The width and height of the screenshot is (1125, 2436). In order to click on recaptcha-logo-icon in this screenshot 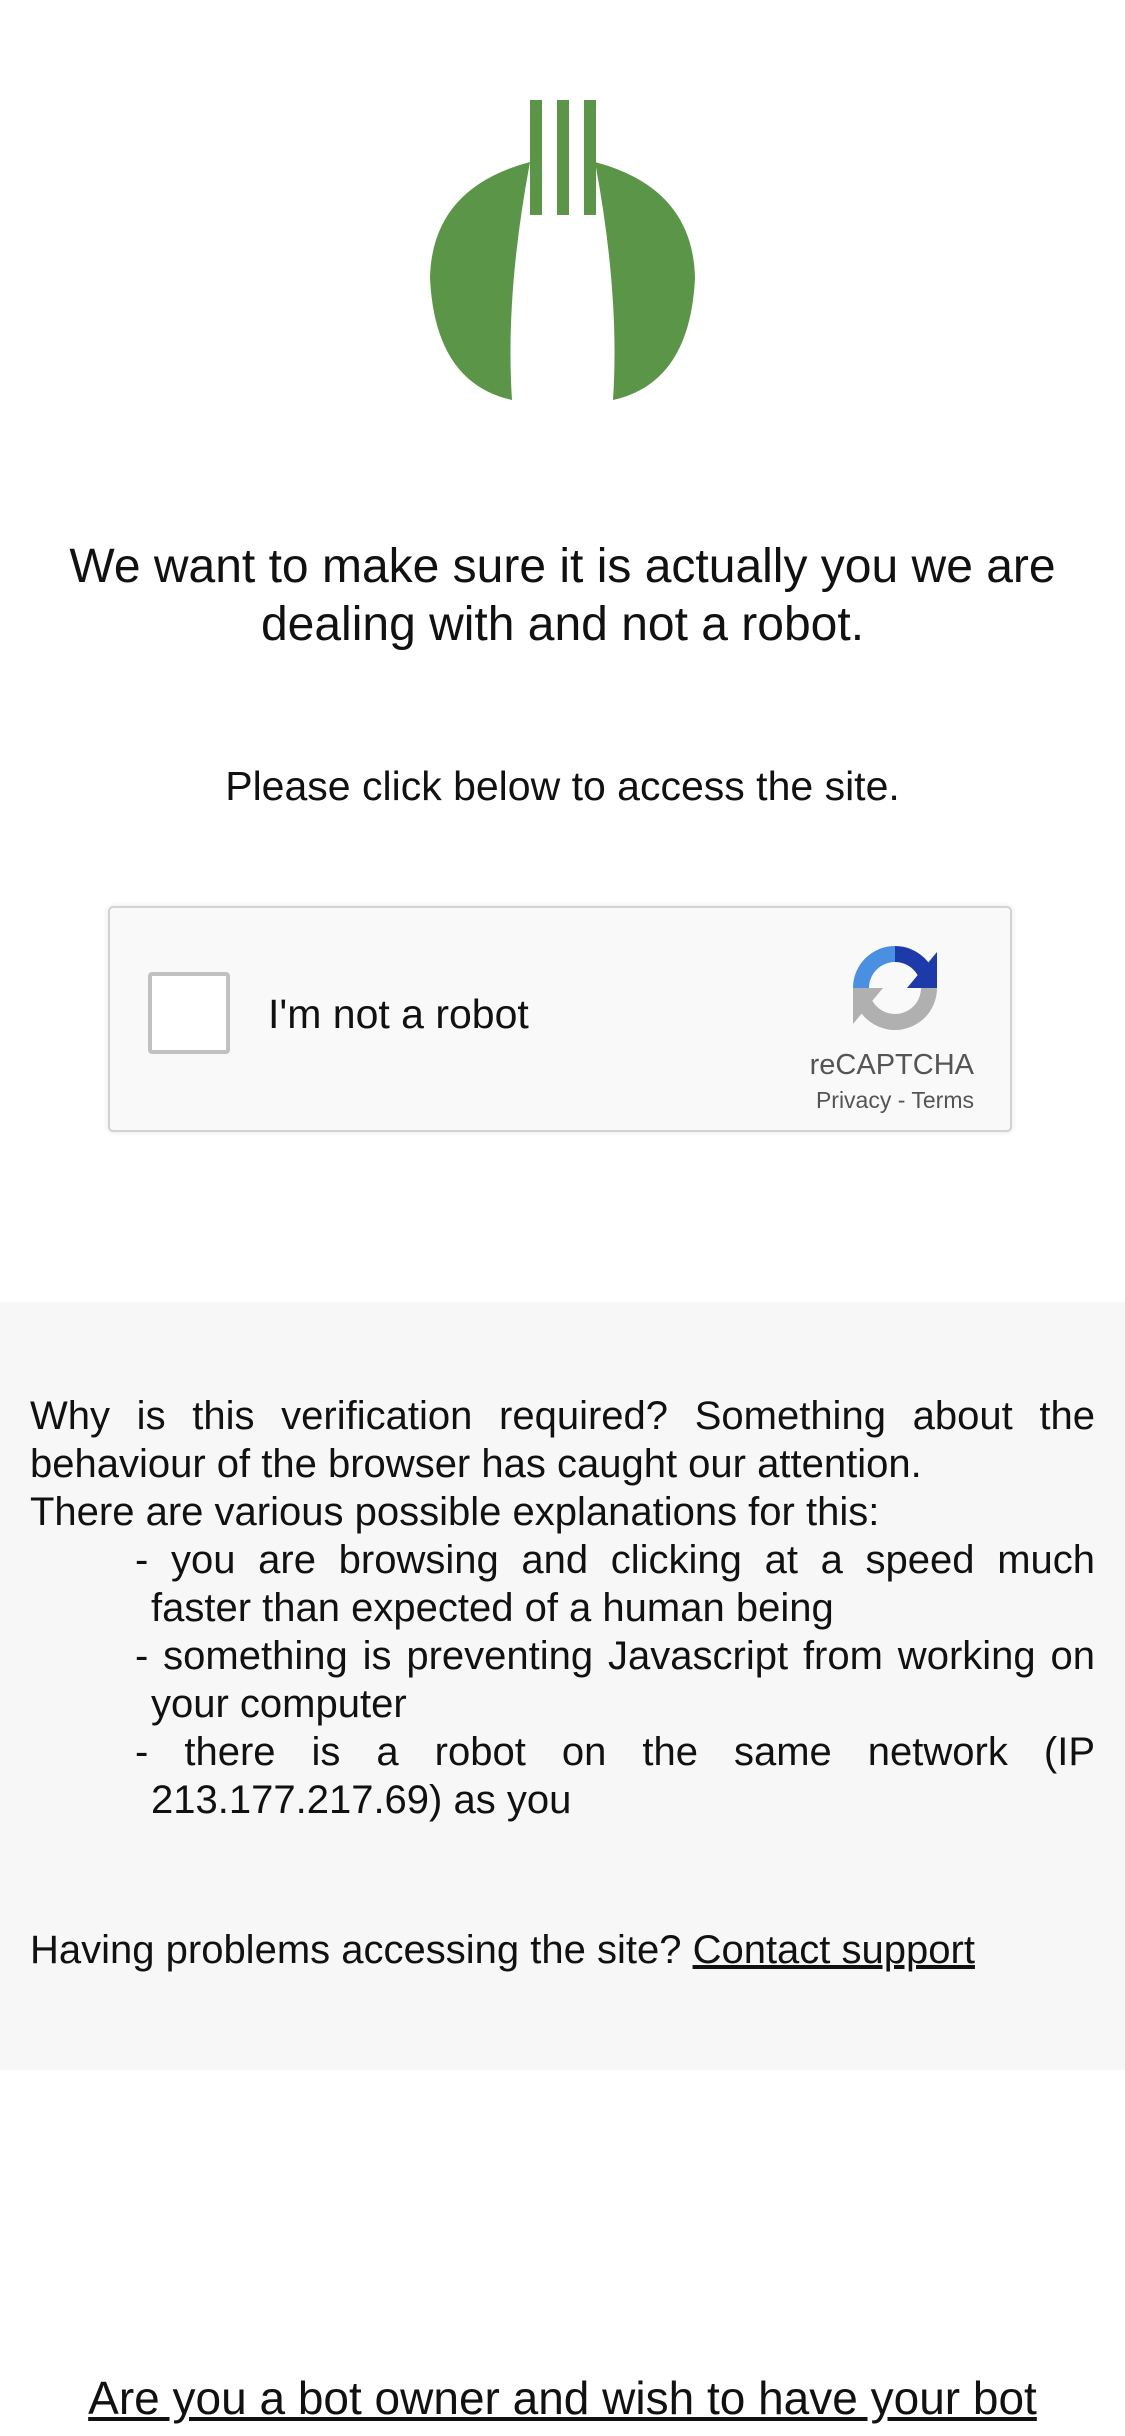, I will do `click(895, 988)`.